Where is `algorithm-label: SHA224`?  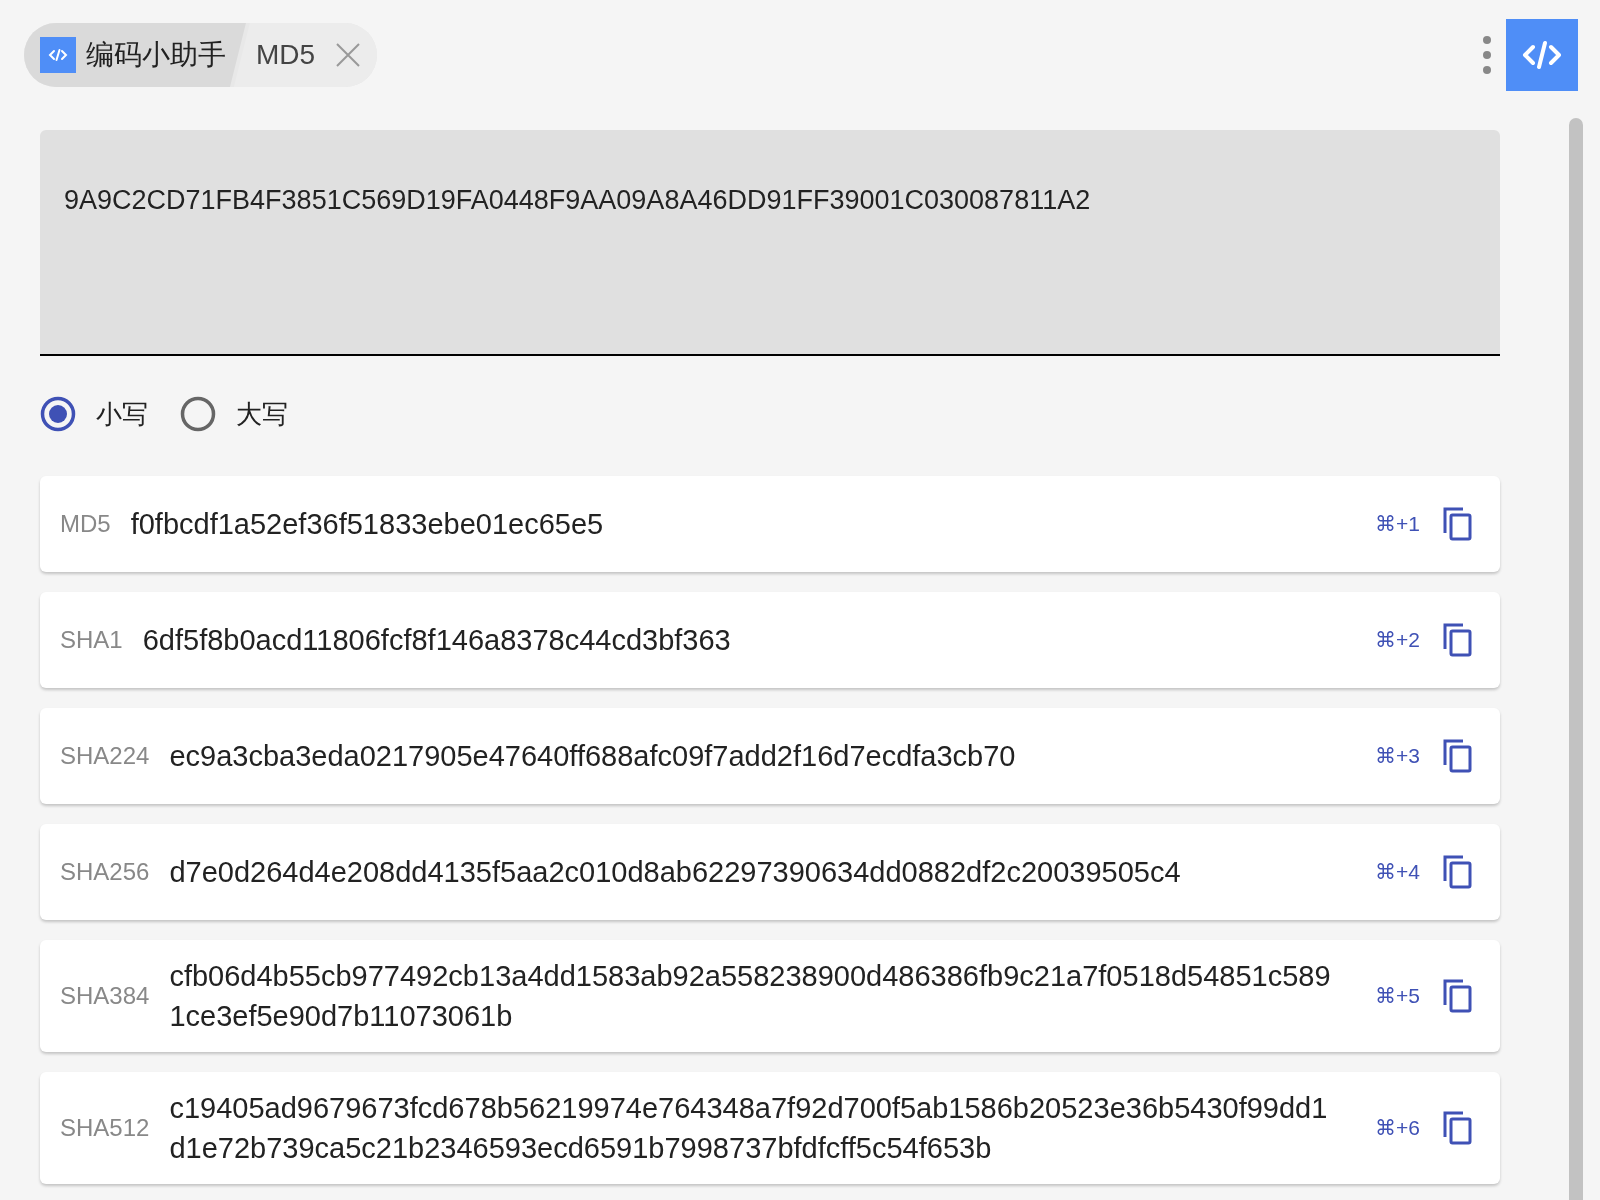 algorithm-label: SHA224 is located at coordinates (105, 756).